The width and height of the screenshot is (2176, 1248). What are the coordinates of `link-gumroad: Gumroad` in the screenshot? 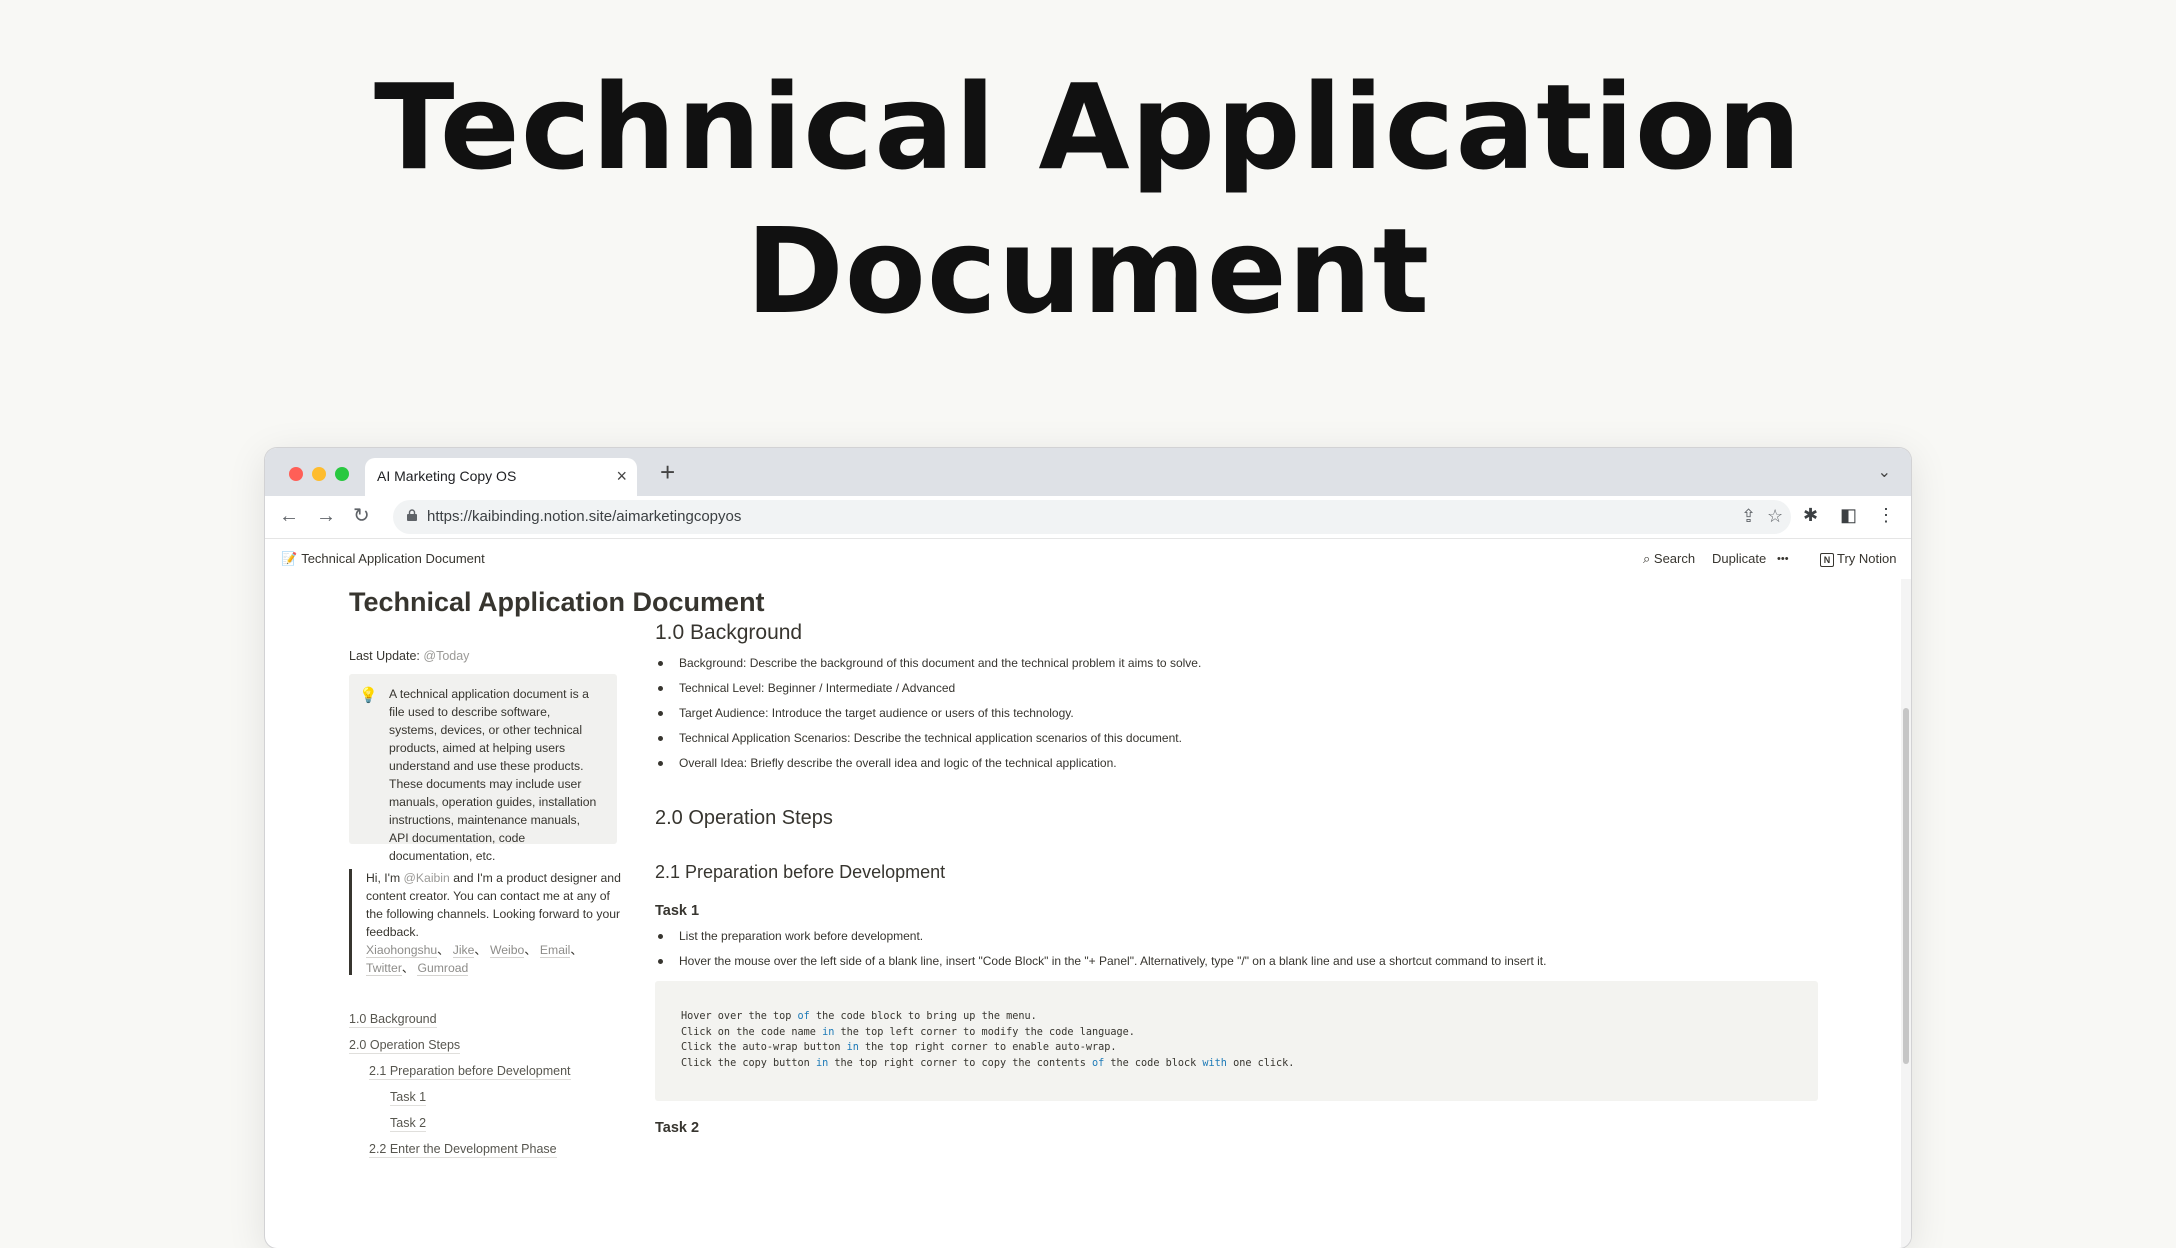 It's located at (443, 968).